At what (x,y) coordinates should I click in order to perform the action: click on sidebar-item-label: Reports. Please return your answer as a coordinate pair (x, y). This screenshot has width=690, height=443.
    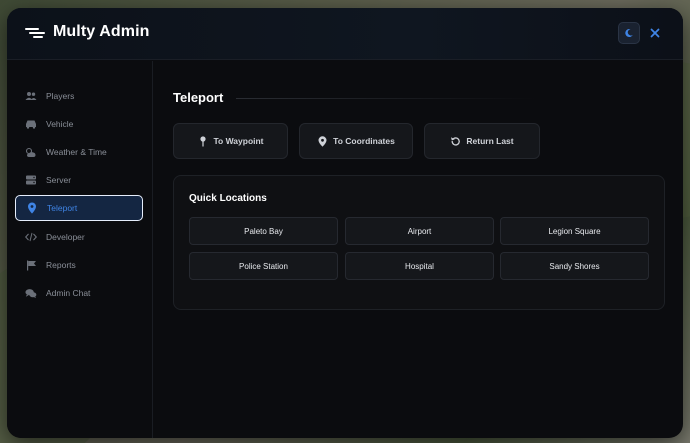
    Looking at the image, I should click on (61, 265).